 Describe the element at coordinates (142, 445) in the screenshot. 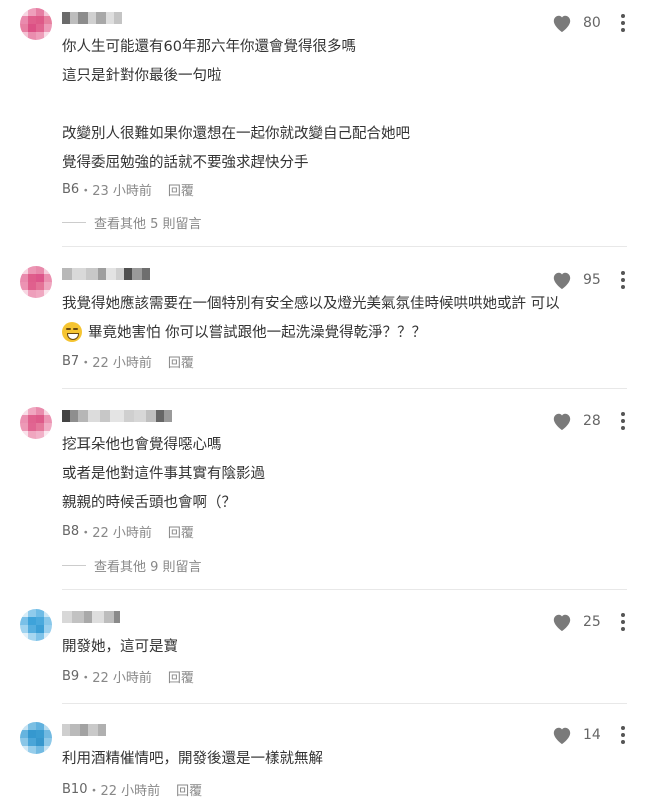

I see `comment-line: 挖耳朵他也會覺得噁心嗎` at that location.